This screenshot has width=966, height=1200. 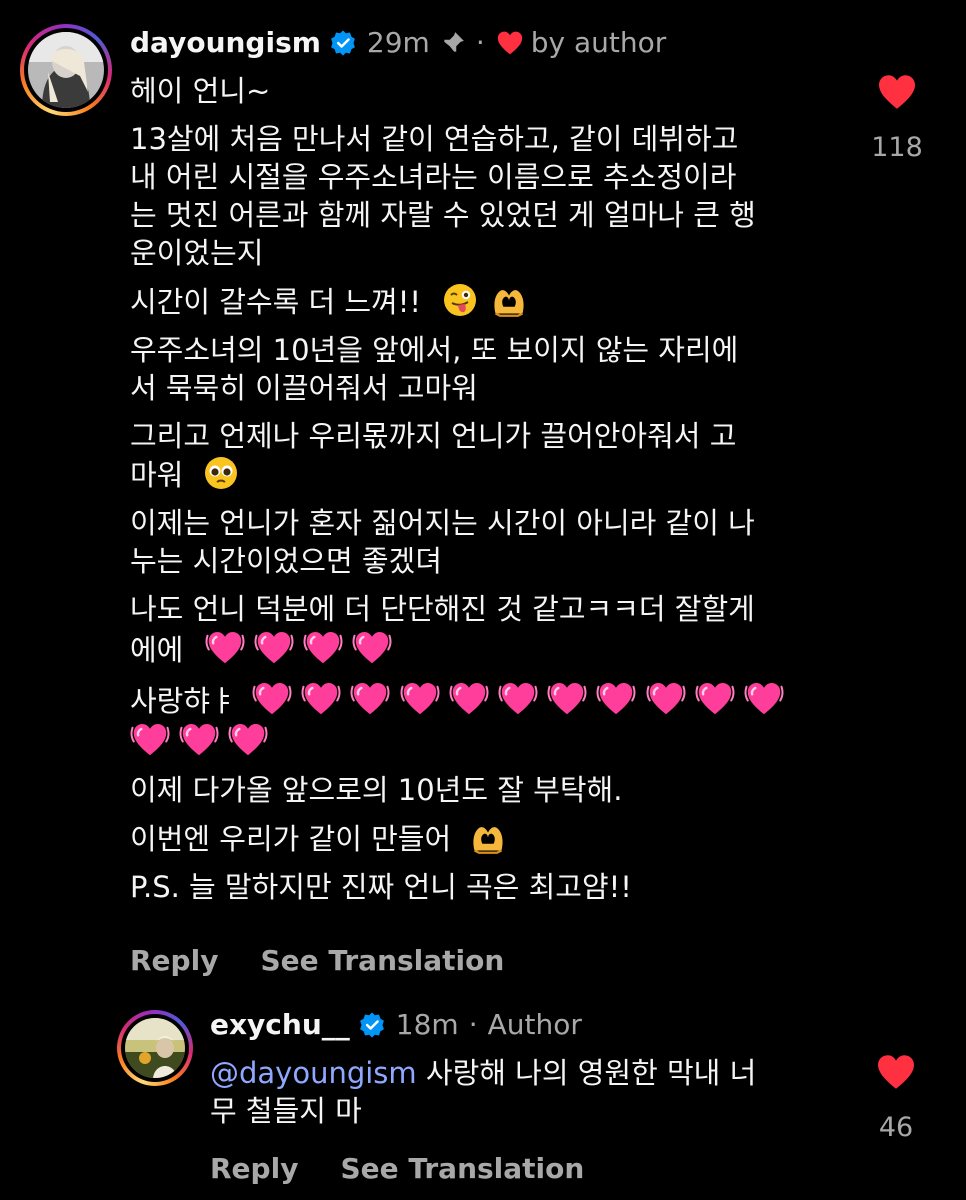 I want to click on reply-username: exychu__, so click(x=280, y=1024).